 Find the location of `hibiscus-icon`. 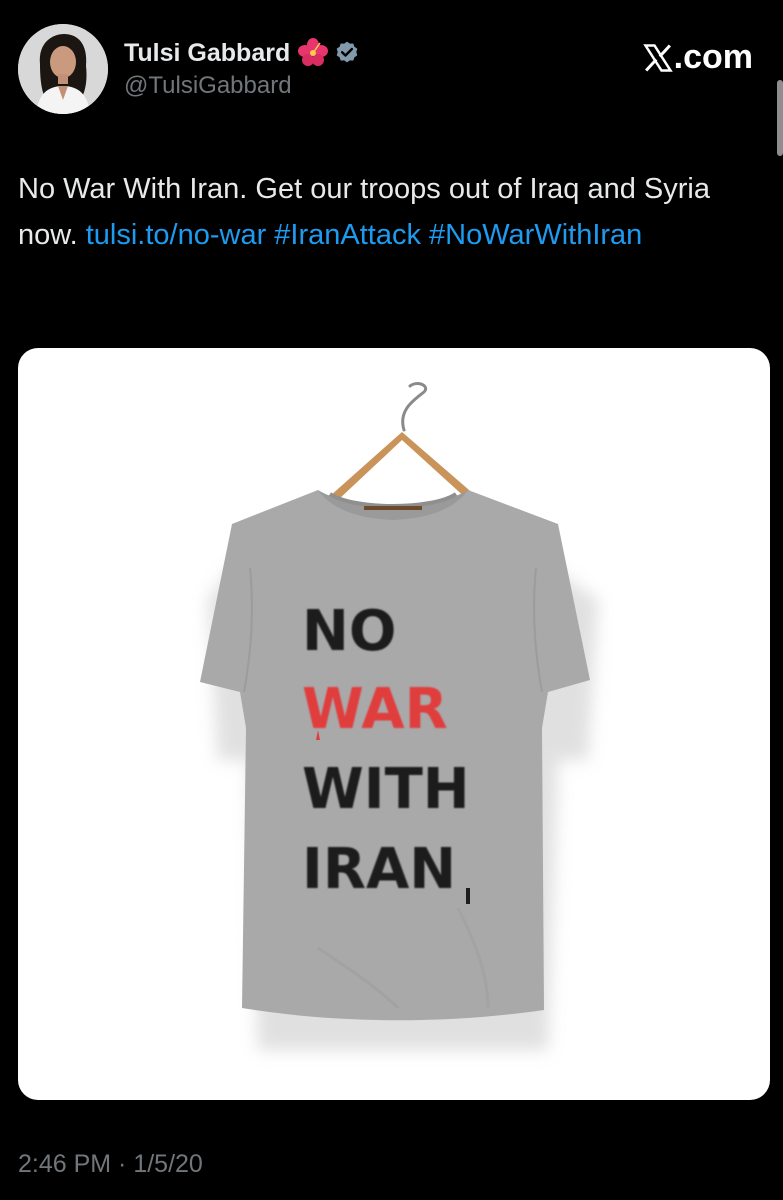

hibiscus-icon is located at coordinates (313, 53).